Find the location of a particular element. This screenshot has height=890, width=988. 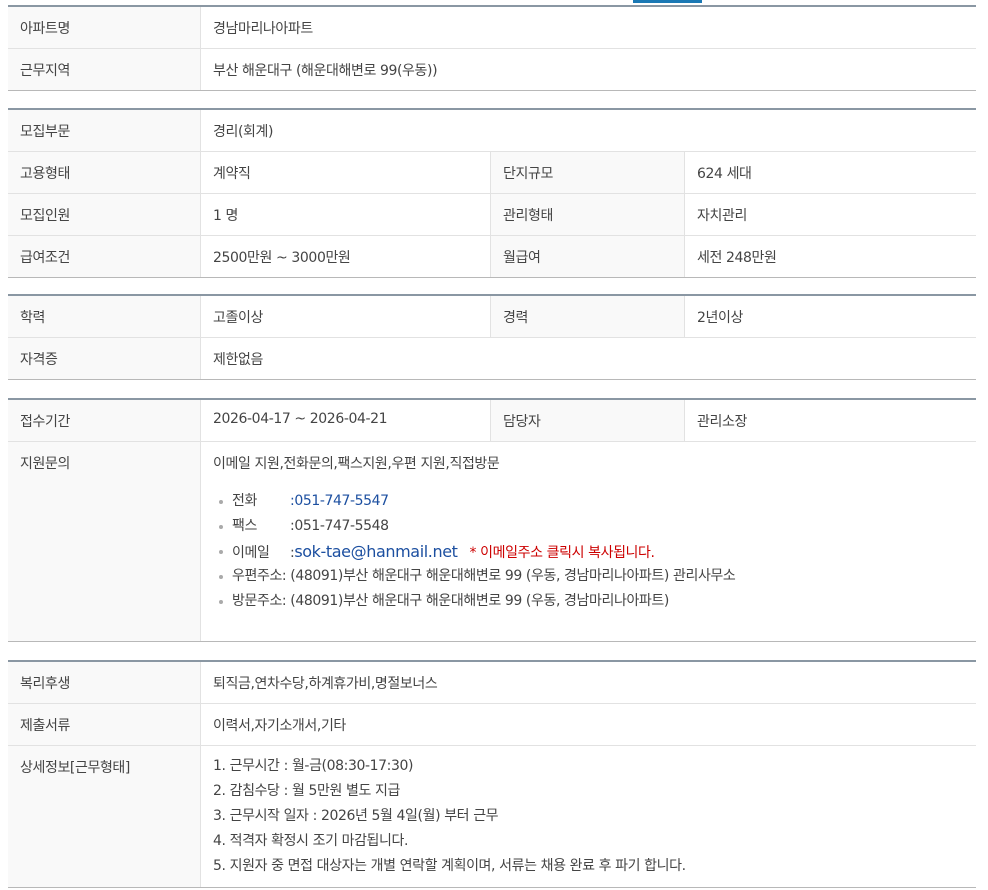

welfare-value: 퇴직금,연차수당,하계휴가비,명절보너스 is located at coordinates (325, 684).